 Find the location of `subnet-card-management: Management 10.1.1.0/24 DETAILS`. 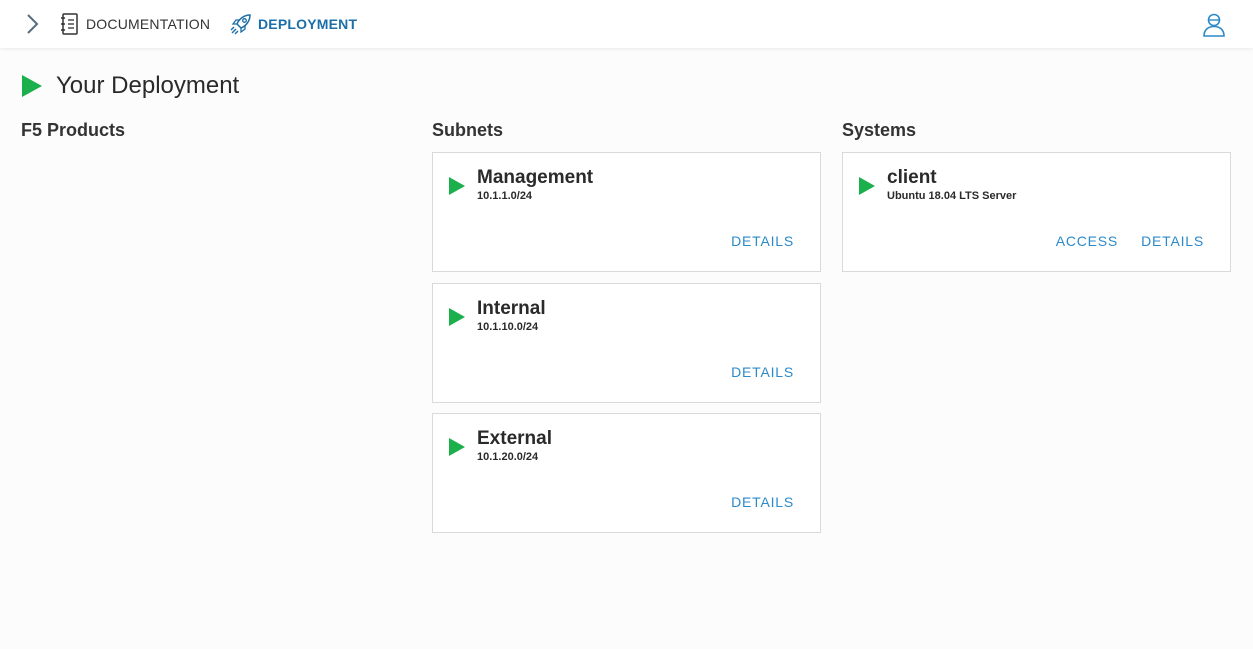

subnet-card-management: Management 10.1.1.0/24 DETAILS is located at coordinates (626, 212).